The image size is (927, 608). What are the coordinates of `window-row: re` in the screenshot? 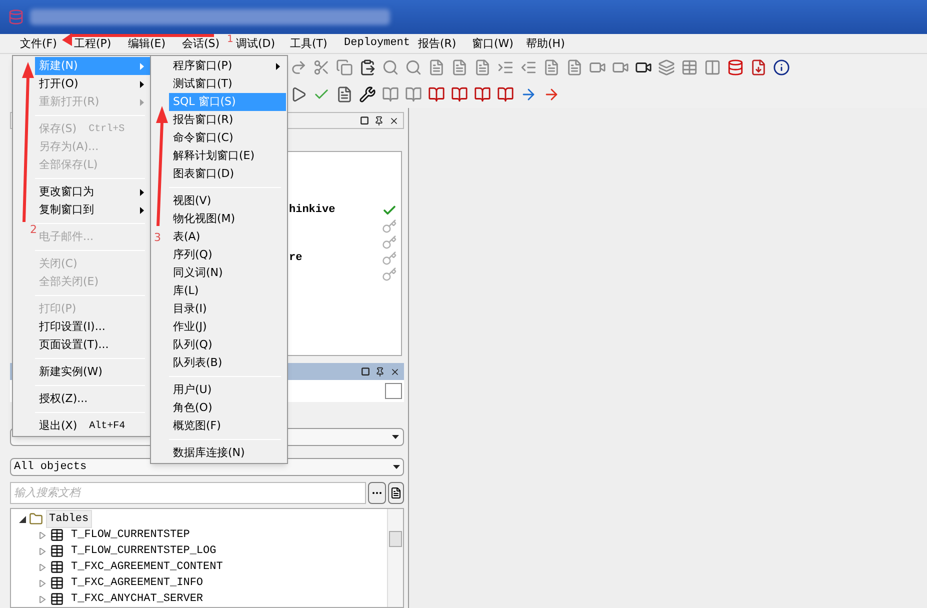 It's located at (345, 258).